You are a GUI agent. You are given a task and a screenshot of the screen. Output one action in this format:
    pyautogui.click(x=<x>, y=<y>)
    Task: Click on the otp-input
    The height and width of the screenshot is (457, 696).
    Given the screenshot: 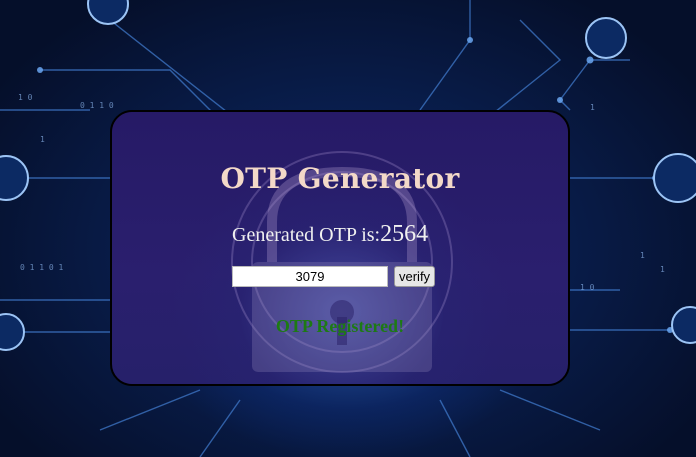 What is the action you would take?
    pyautogui.click(x=310, y=276)
    